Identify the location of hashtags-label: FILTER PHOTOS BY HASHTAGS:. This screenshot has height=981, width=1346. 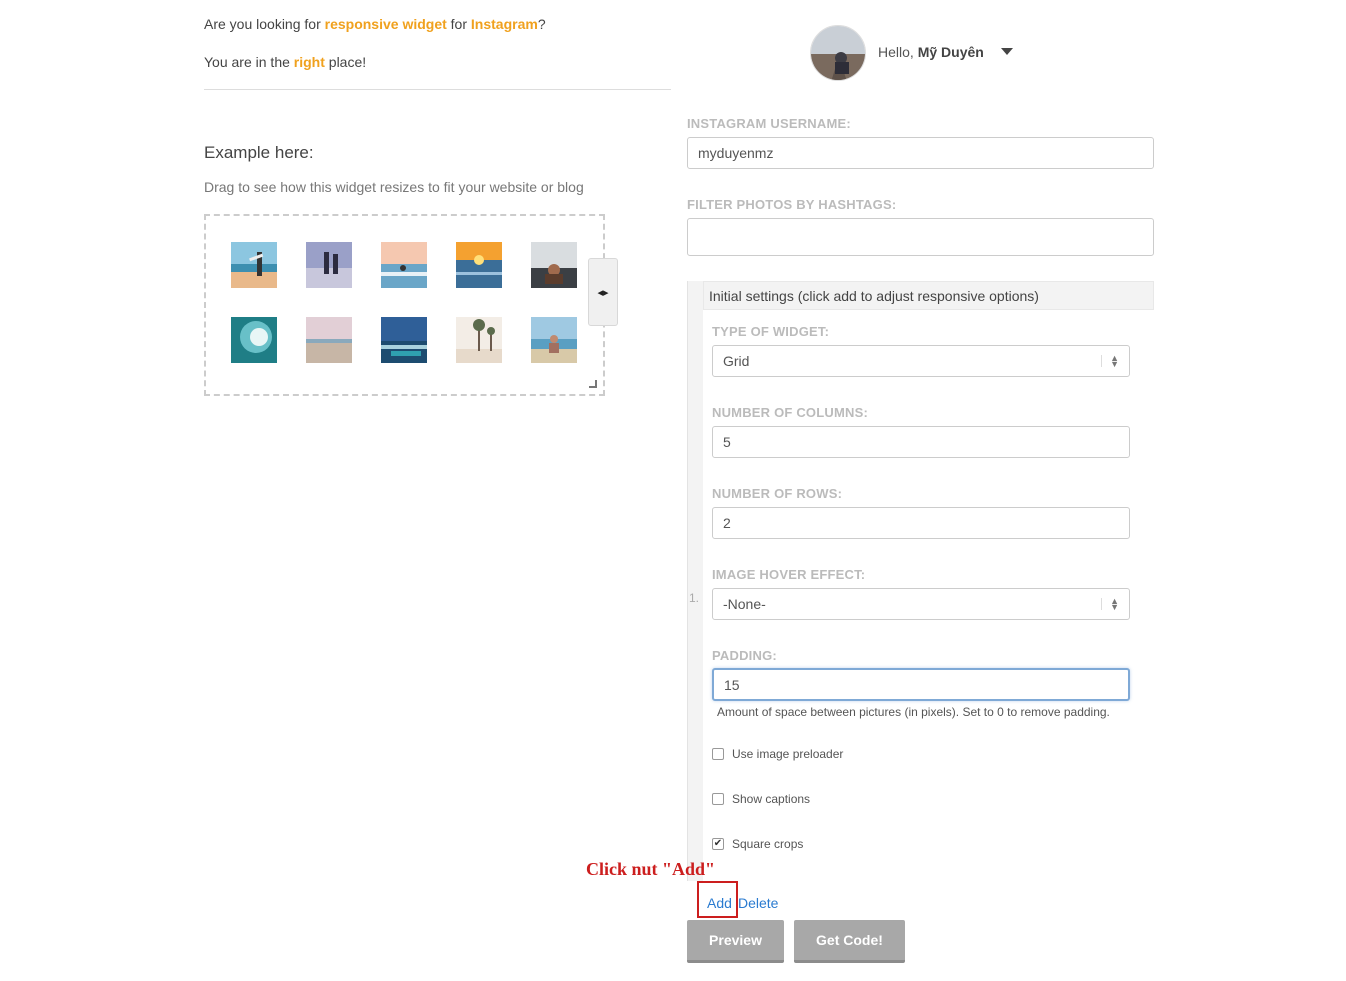
(792, 204).